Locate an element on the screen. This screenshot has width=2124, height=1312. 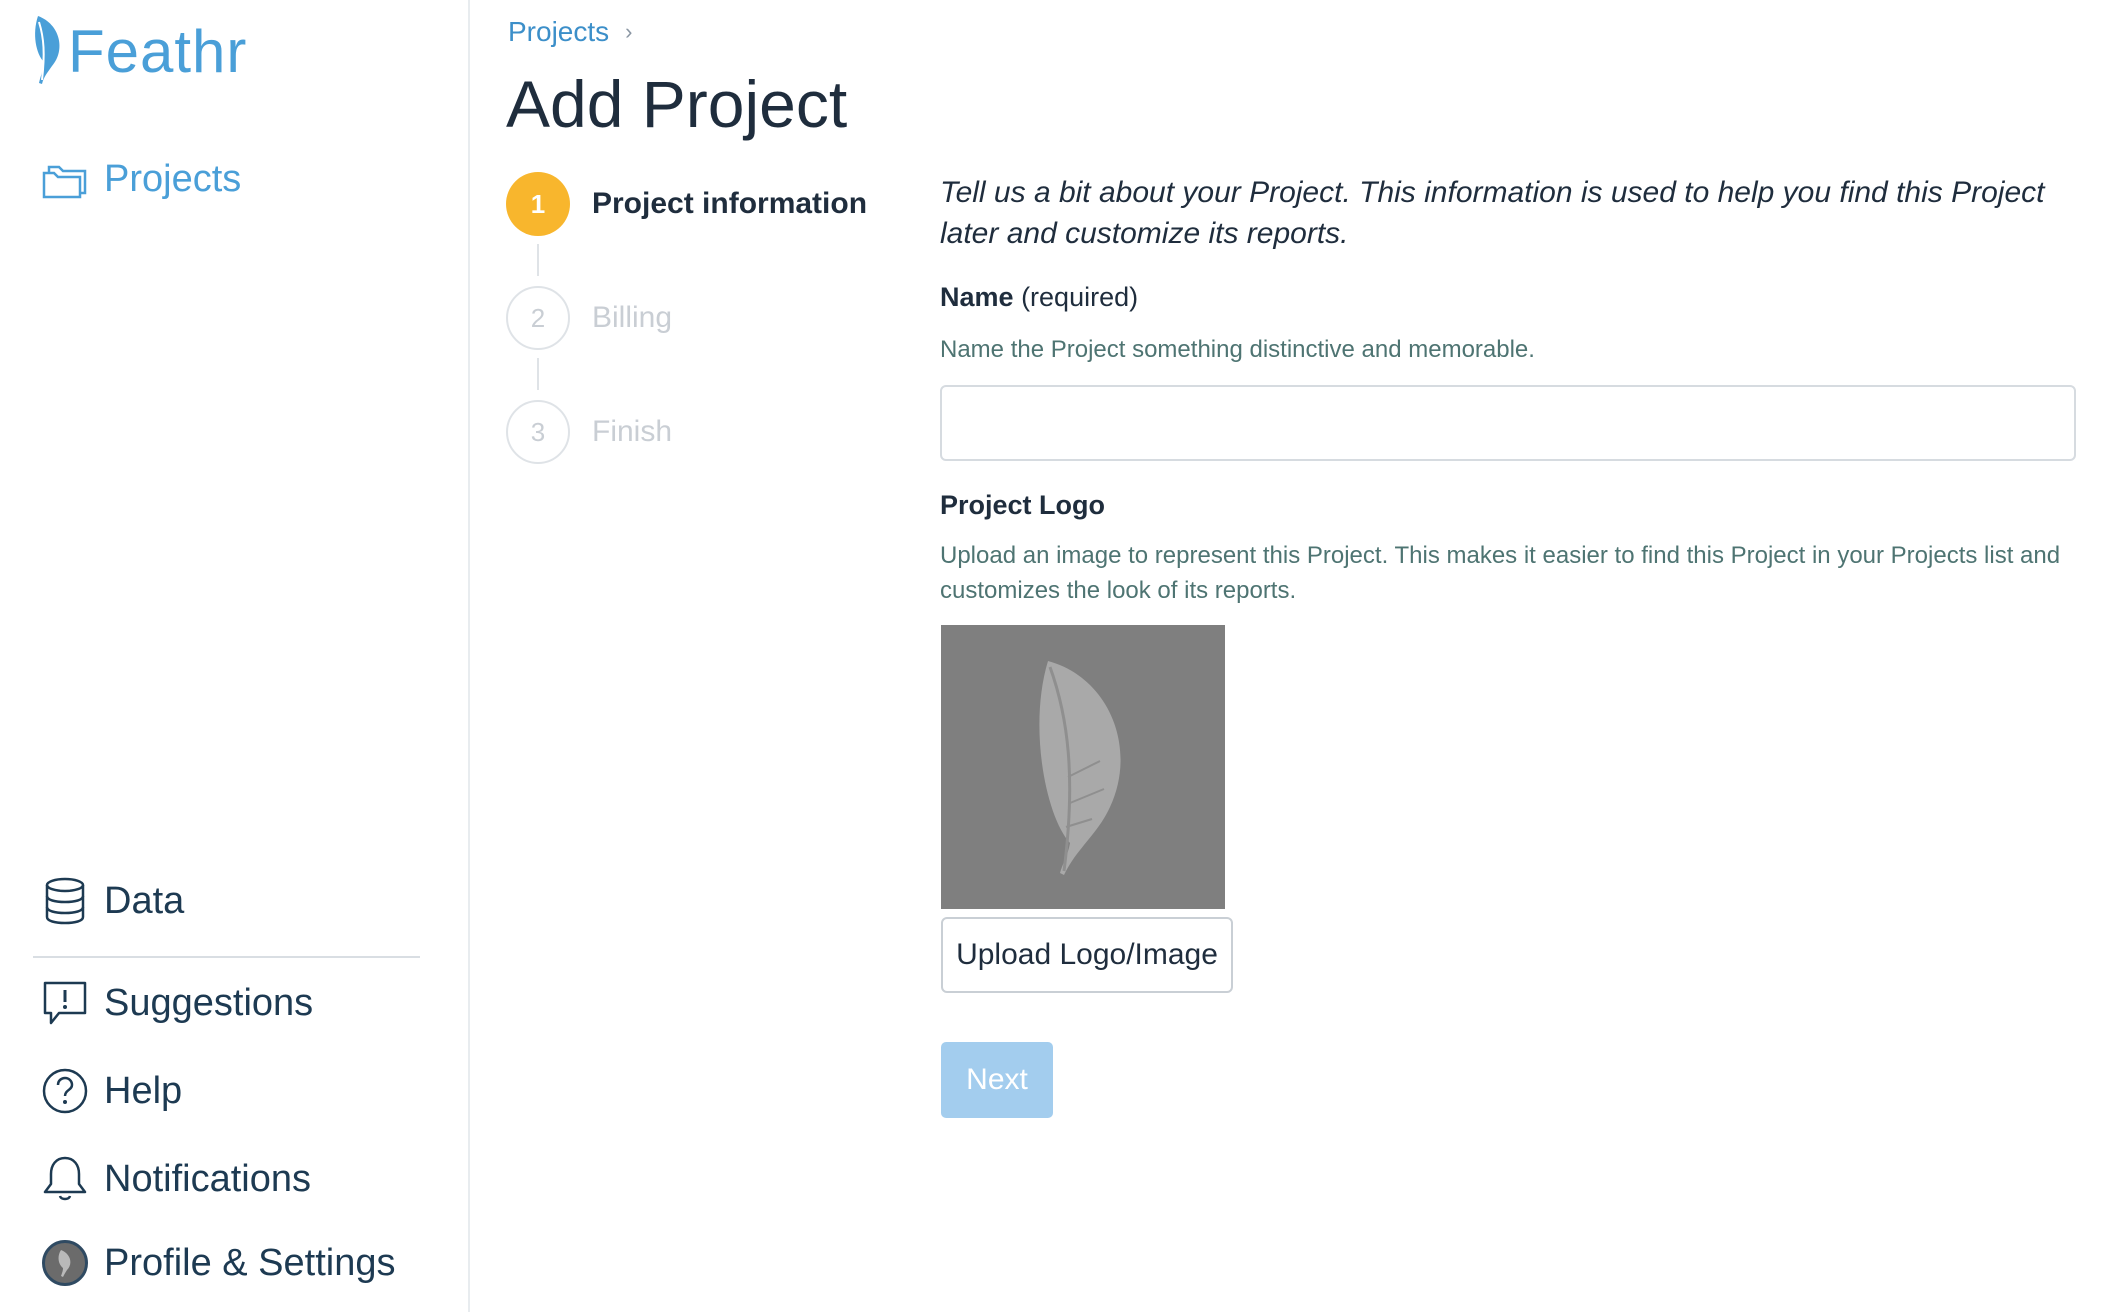
required-qualifier: (required) is located at coordinates (1080, 297).